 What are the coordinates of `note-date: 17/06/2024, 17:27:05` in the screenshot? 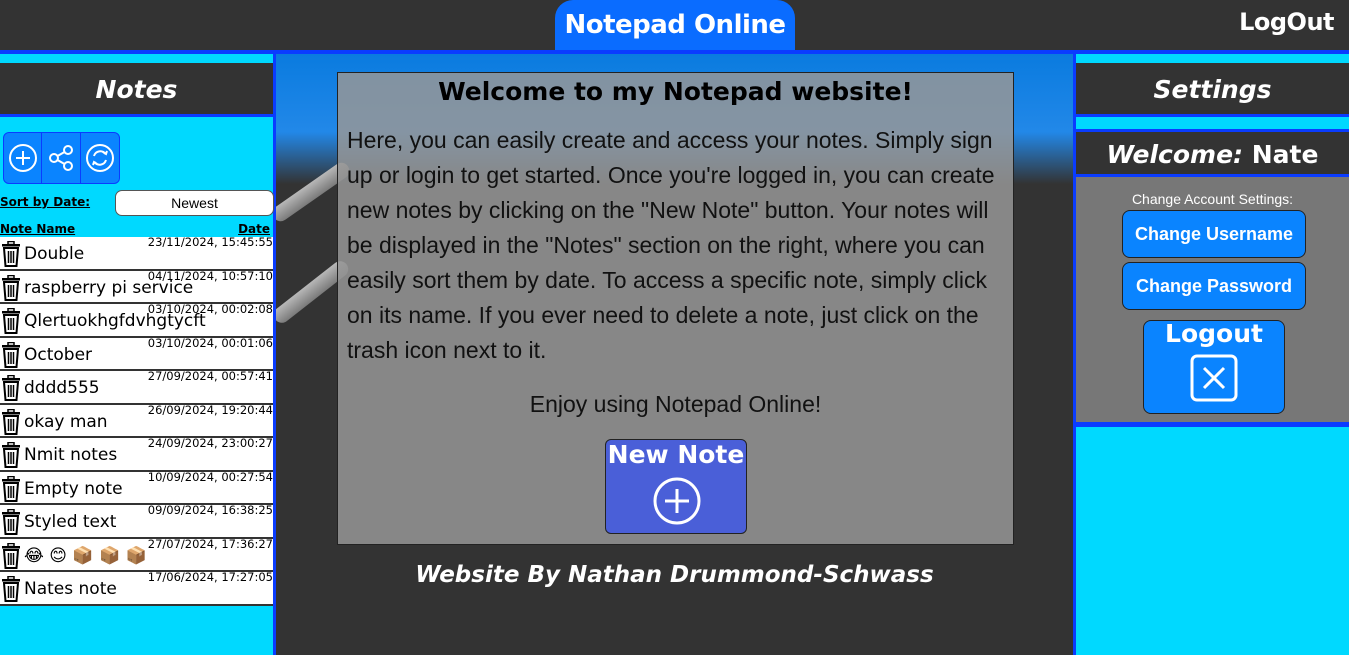 It's located at (210, 577).